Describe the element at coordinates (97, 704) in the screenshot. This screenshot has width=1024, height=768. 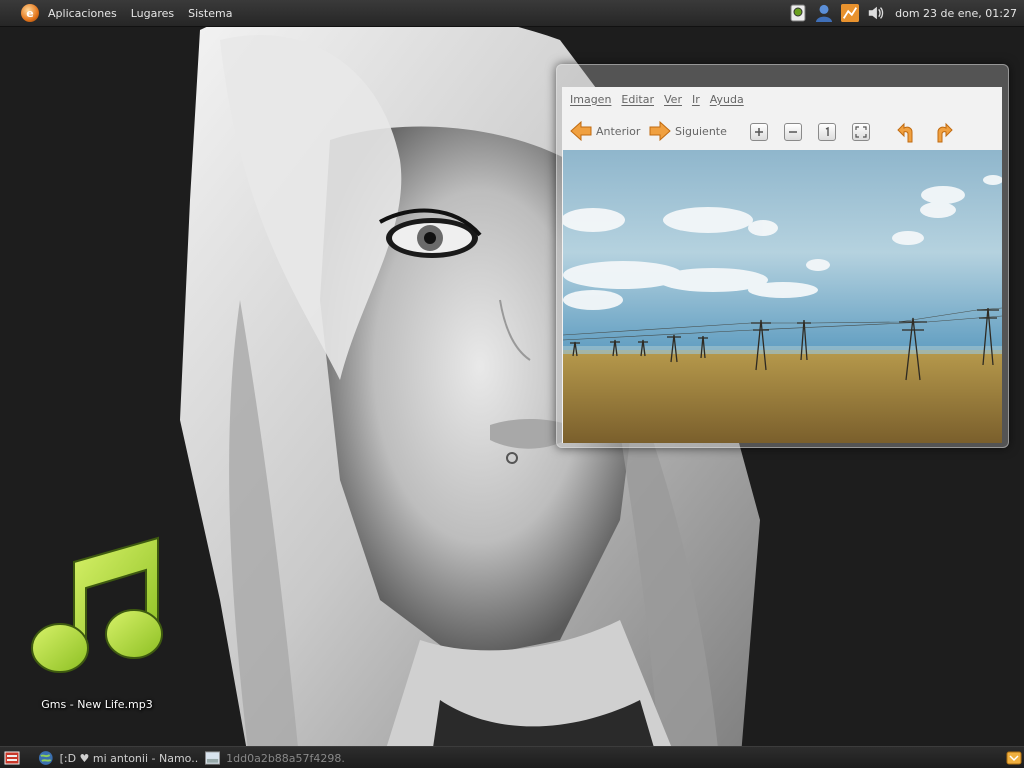
I see `desktop-icon-label: Gms - New Life.mp3` at that location.